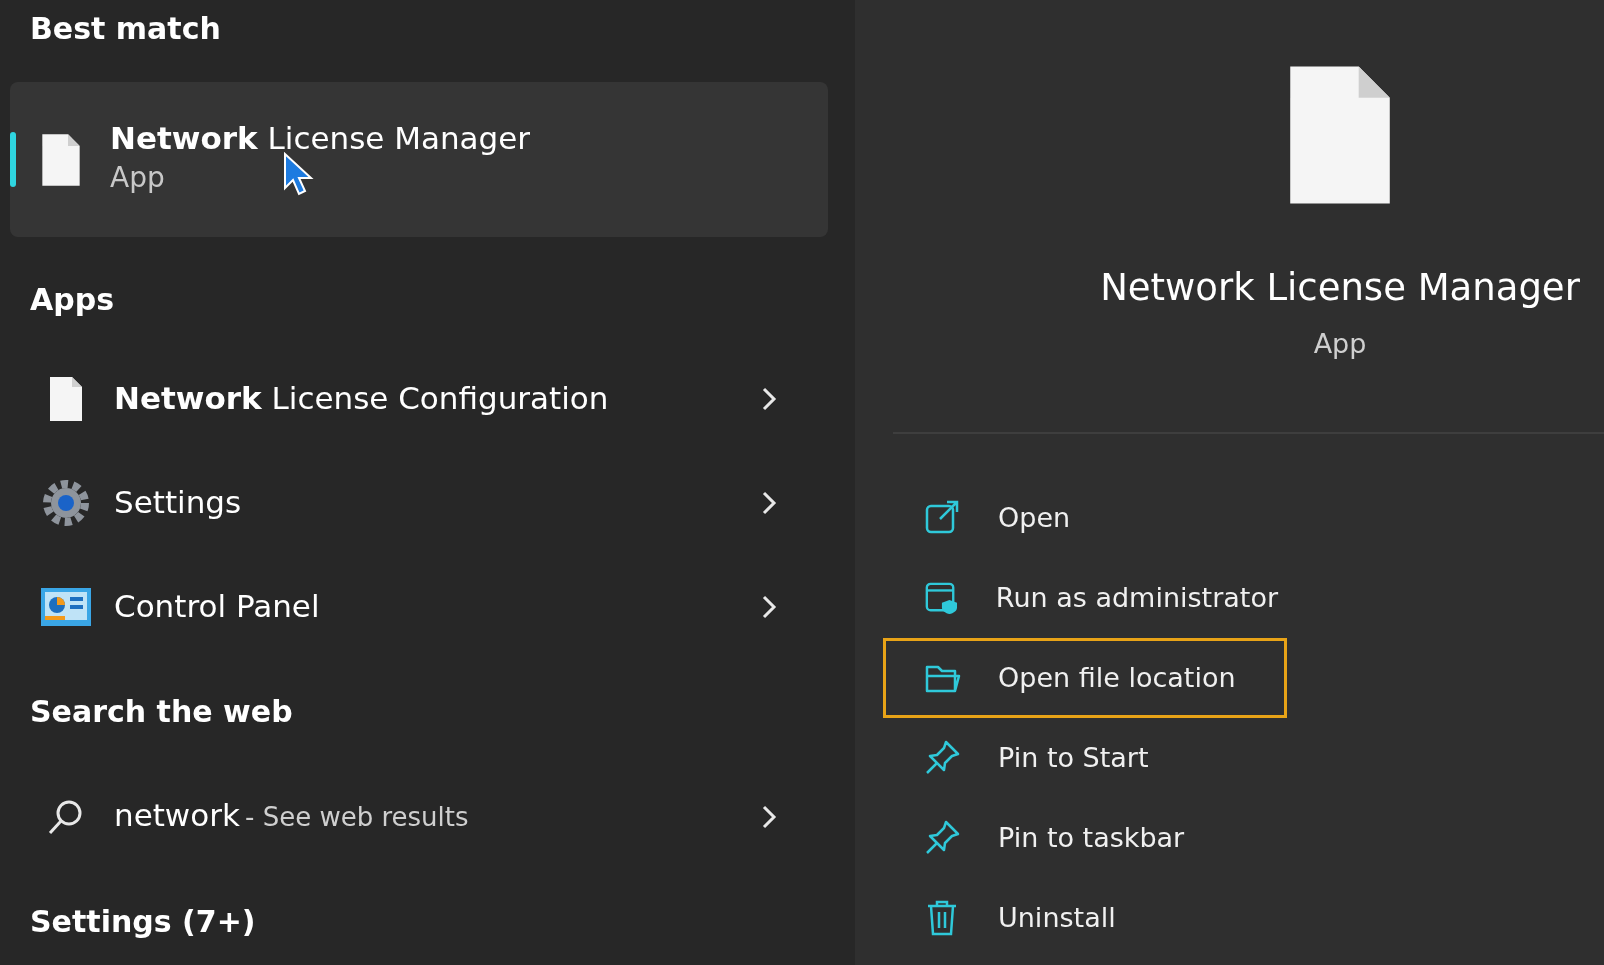  What do you see at coordinates (1085, 838) in the screenshot?
I see `action-item: Pin to taskbar` at bounding box center [1085, 838].